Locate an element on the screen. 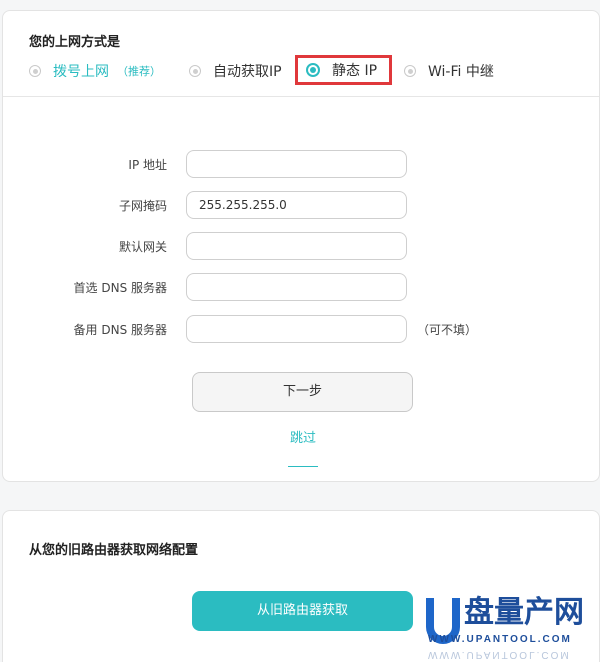 This screenshot has width=600, height=662. skip-link: 跳过 is located at coordinates (303, 439).